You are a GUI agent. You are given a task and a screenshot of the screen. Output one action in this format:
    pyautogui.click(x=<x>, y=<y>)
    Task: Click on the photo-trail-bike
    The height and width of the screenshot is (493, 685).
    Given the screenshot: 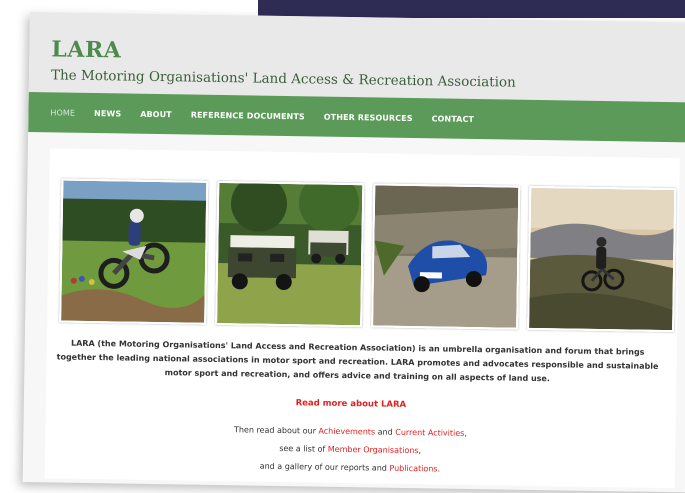 What is the action you would take?
    pyautogui.click(x=602, y=259)
    